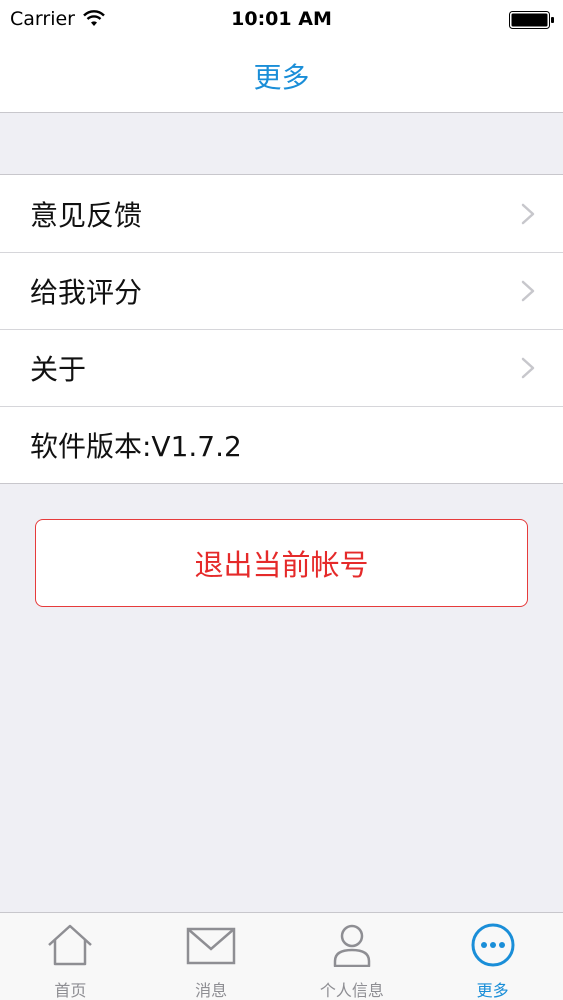  Describe the element at coordinates (70, 990) in the screenshot. I see `tab-label: 首页` at that location.